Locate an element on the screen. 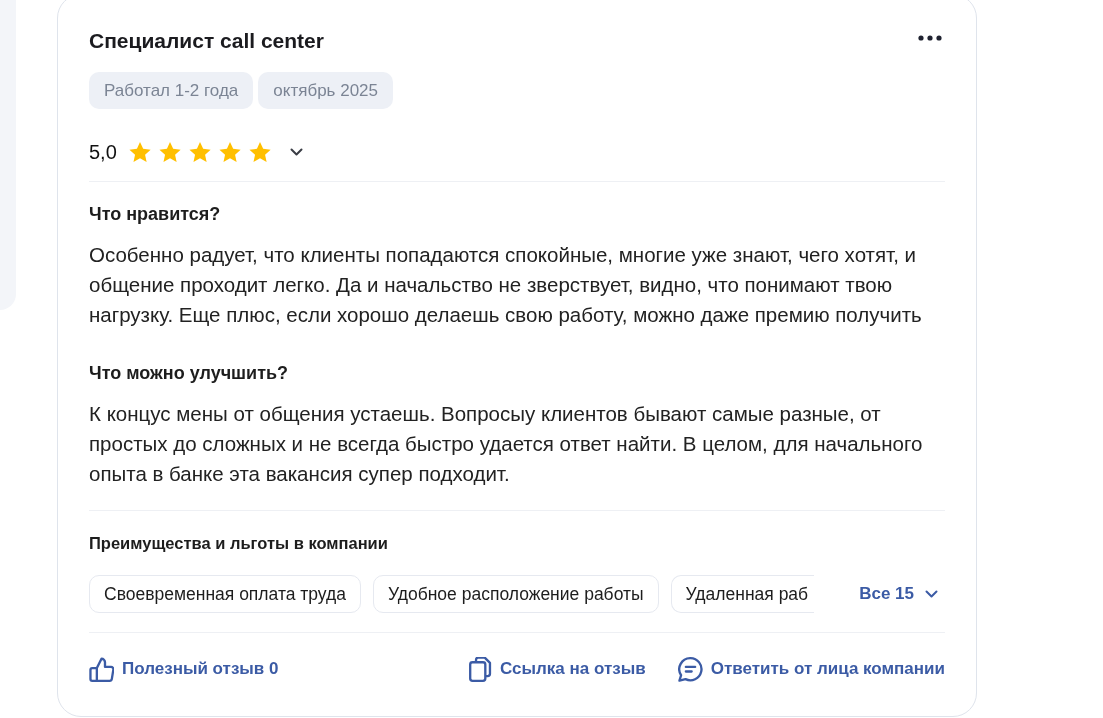 The height and width of the screenshot is (718, 1103). section-heading: Что можно улучшить? is located at coordinates (189, 373).